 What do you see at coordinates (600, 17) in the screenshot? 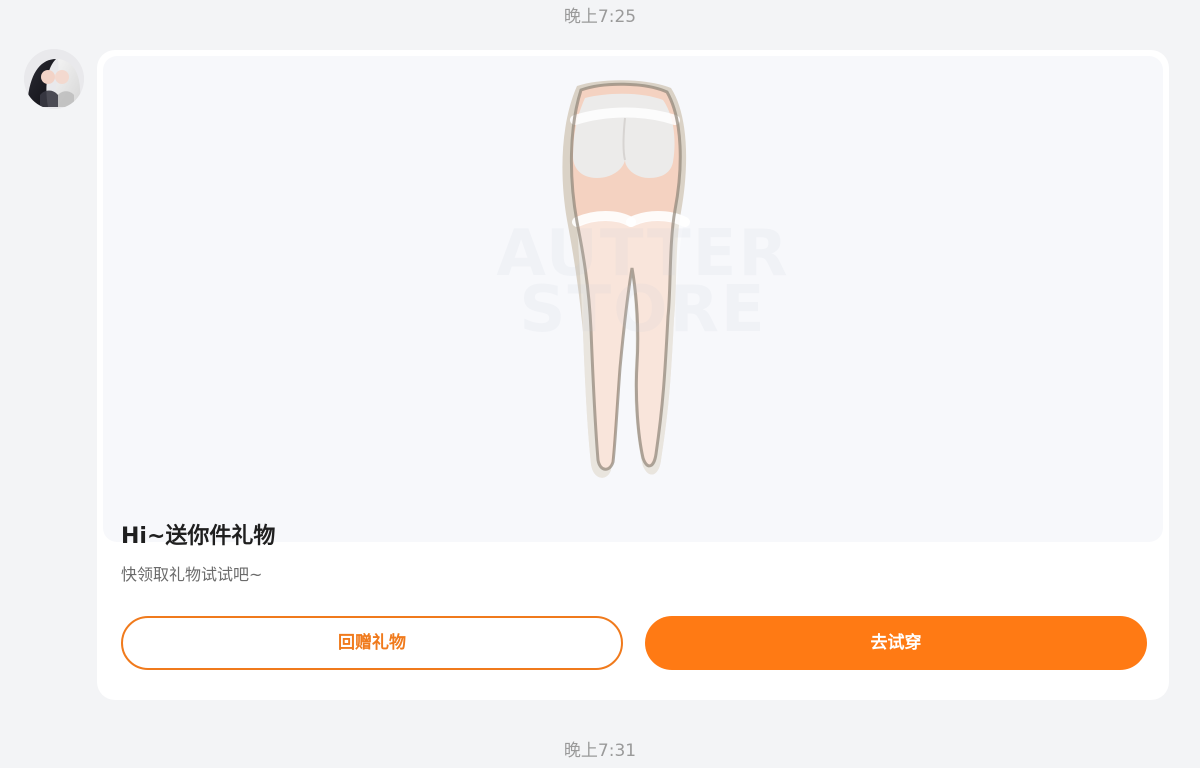
I see `chat-timestamp-top: 晚上7:25` at bounding box center [600, 17].